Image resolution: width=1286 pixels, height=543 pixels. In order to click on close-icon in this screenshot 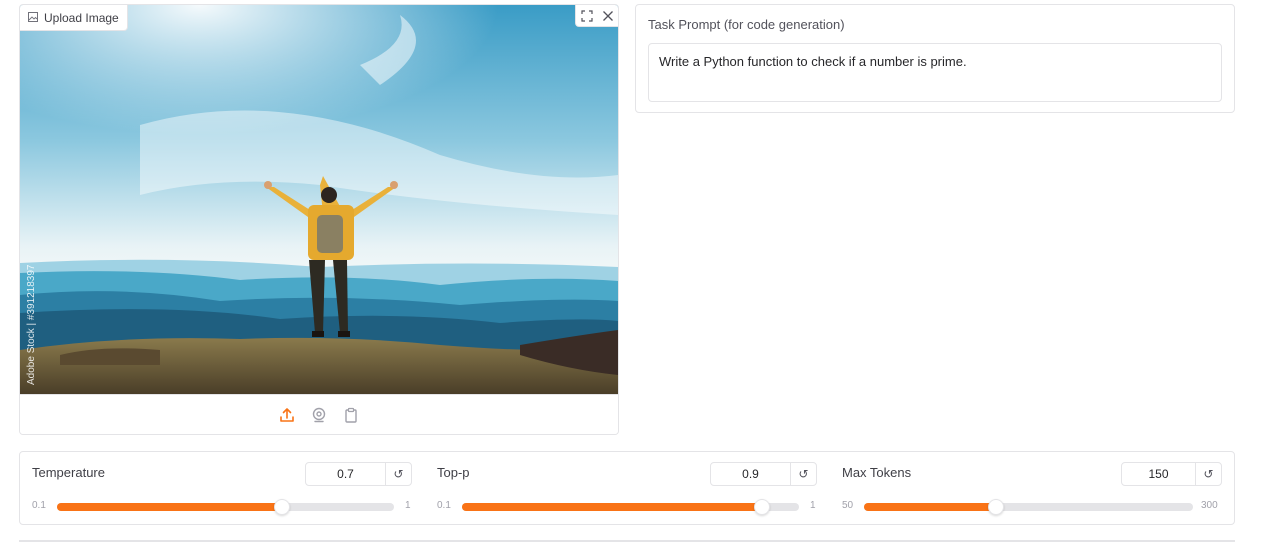, I will do `click(607, 15)`.